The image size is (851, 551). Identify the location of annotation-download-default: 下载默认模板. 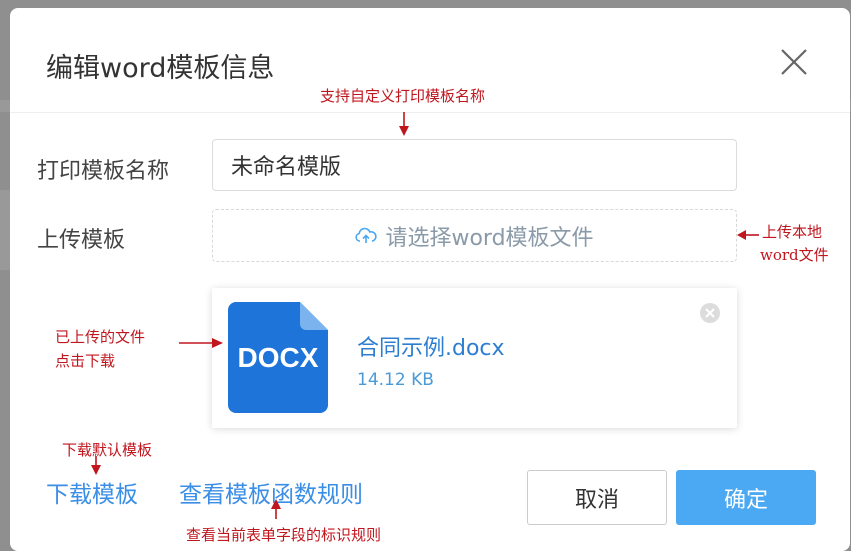
(107, 450).